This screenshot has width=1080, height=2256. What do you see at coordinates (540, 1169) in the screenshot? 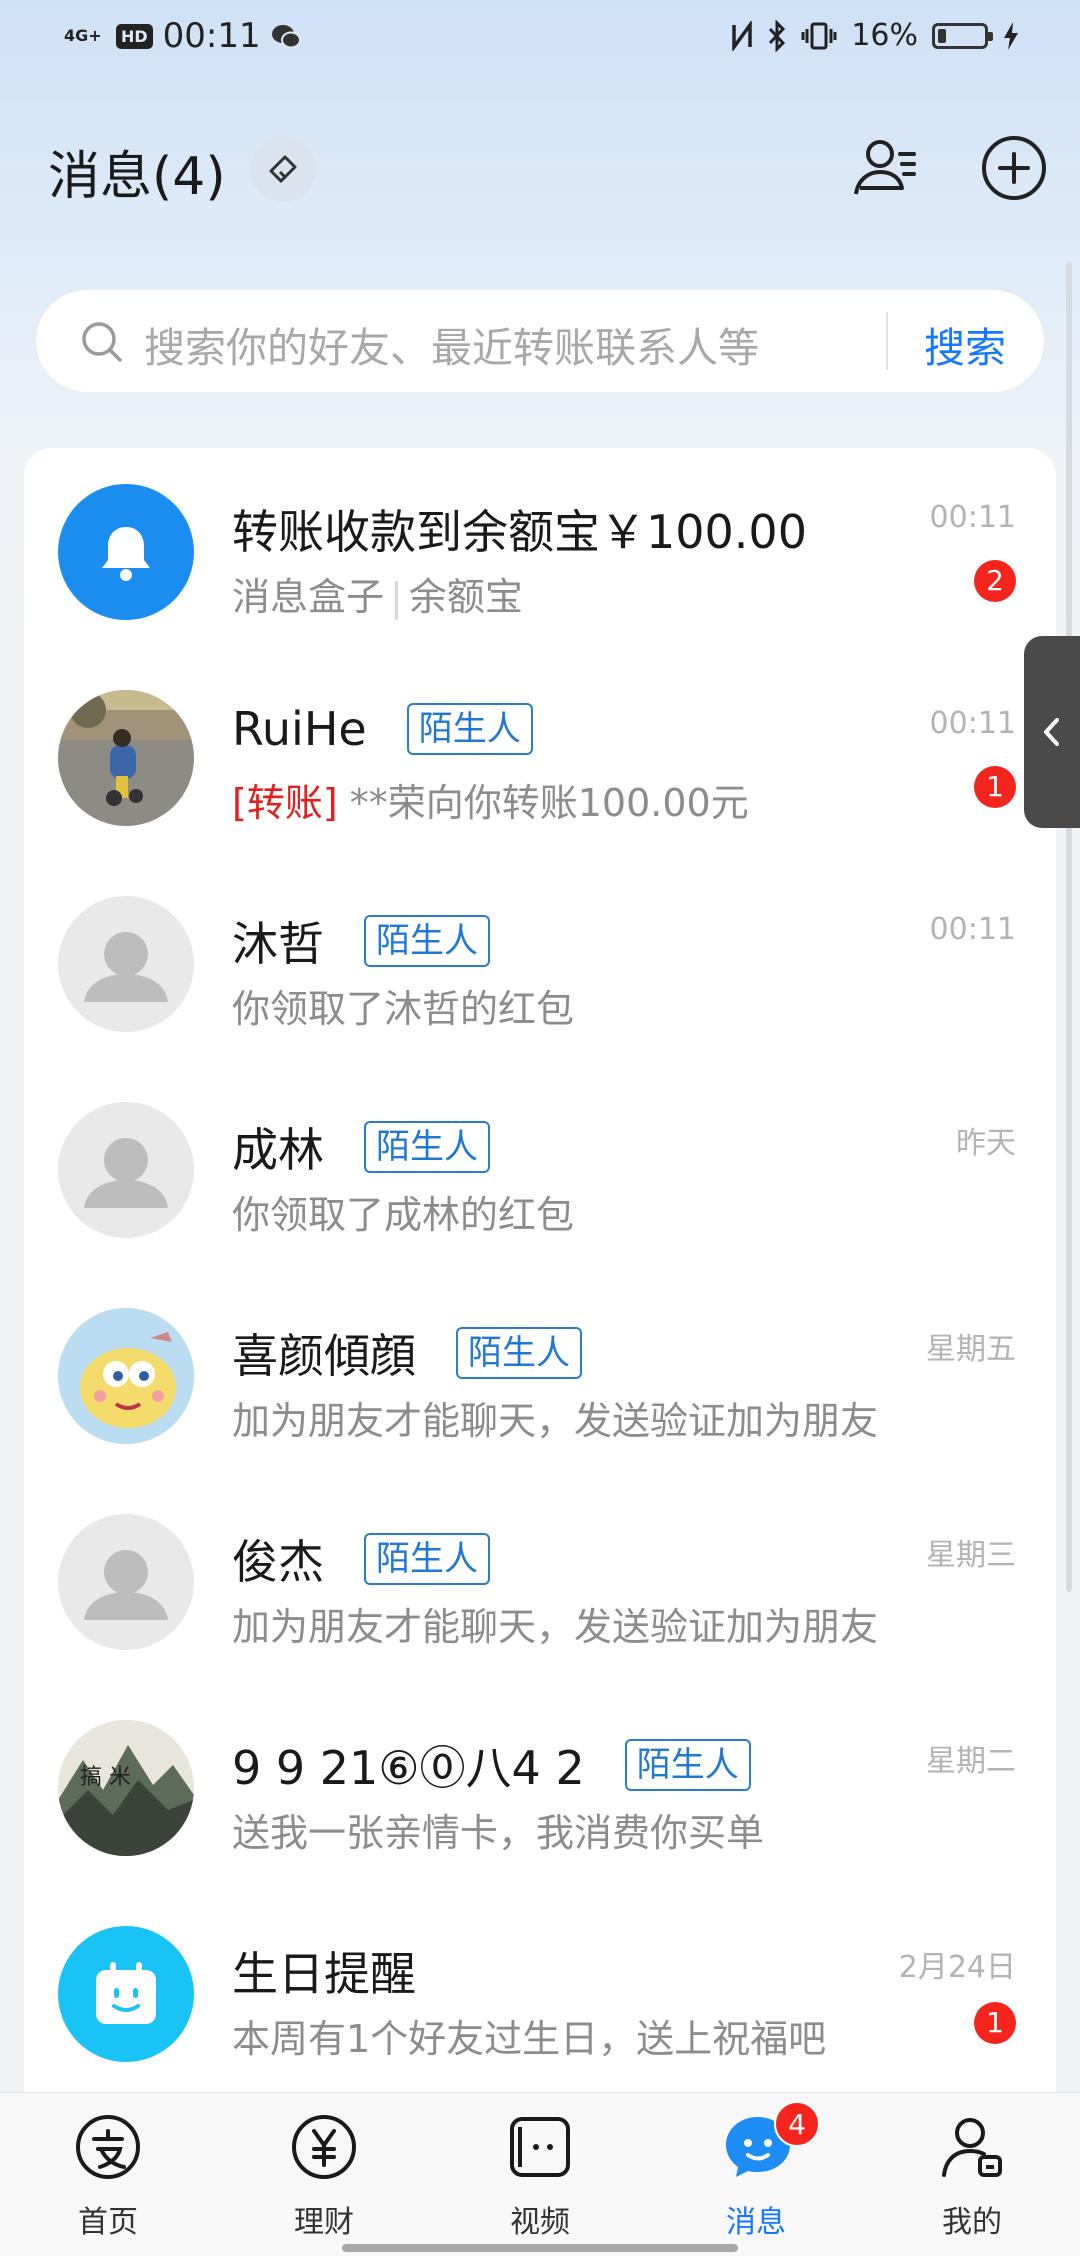
I see `list-item: 成林 陌生人 你领取了成林的红包 昨天` at bounding box center [540, 1169].